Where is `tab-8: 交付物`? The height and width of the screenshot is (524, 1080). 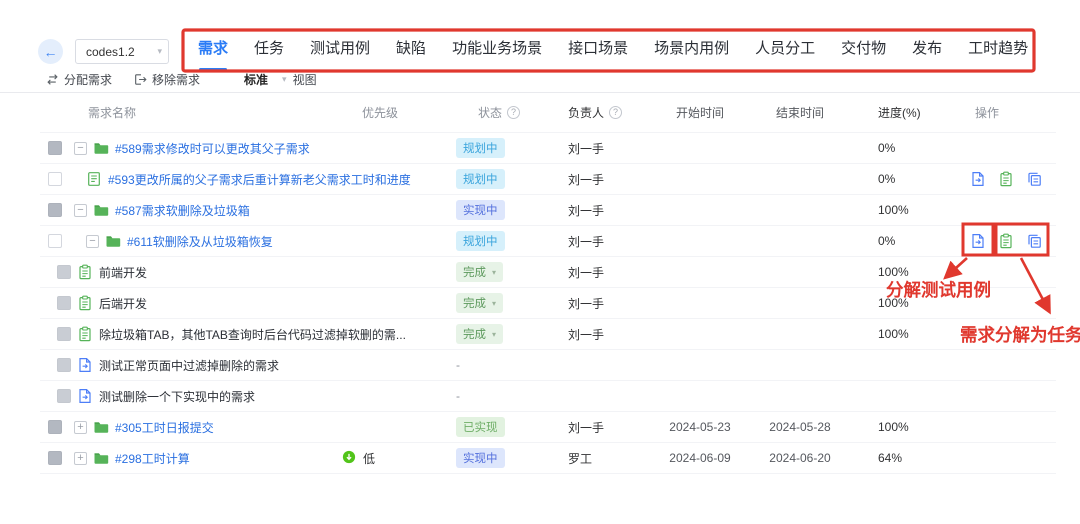
tab-8: 交付物 is located at coordinates (863, 51).